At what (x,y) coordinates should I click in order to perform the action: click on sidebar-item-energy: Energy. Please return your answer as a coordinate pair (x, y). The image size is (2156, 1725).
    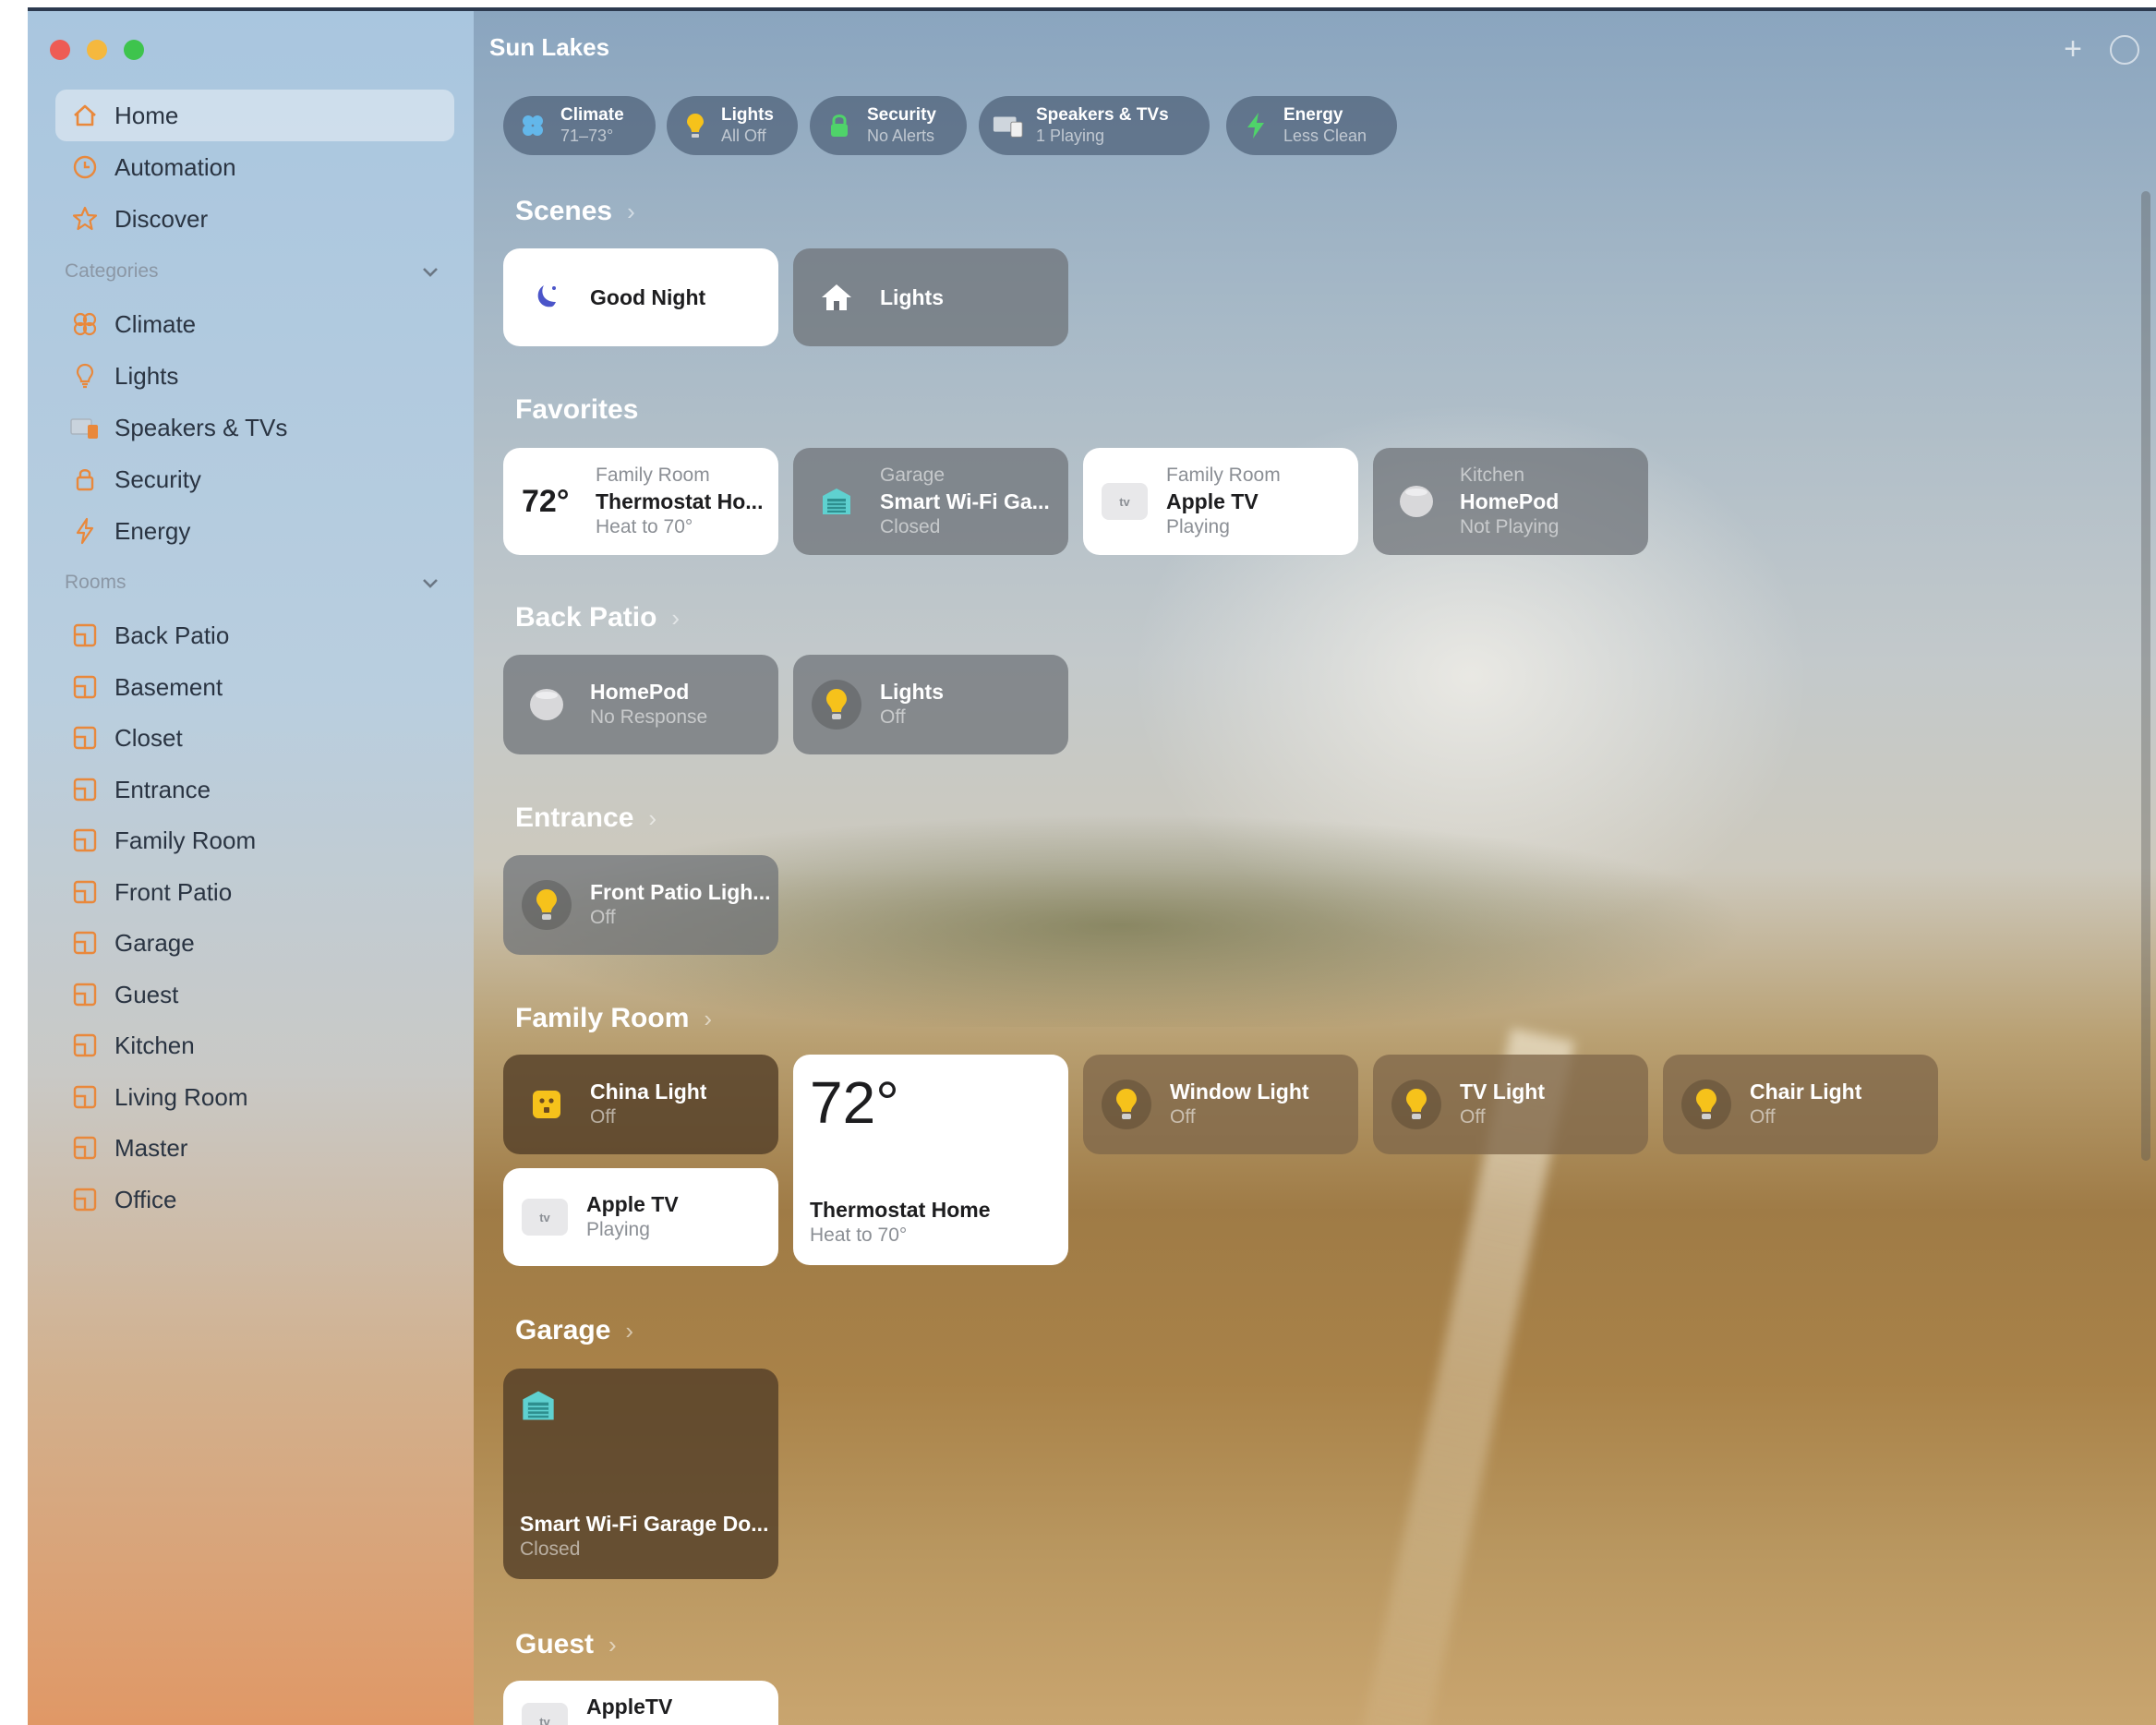
    Looking at the image, I should click on (254, 531).